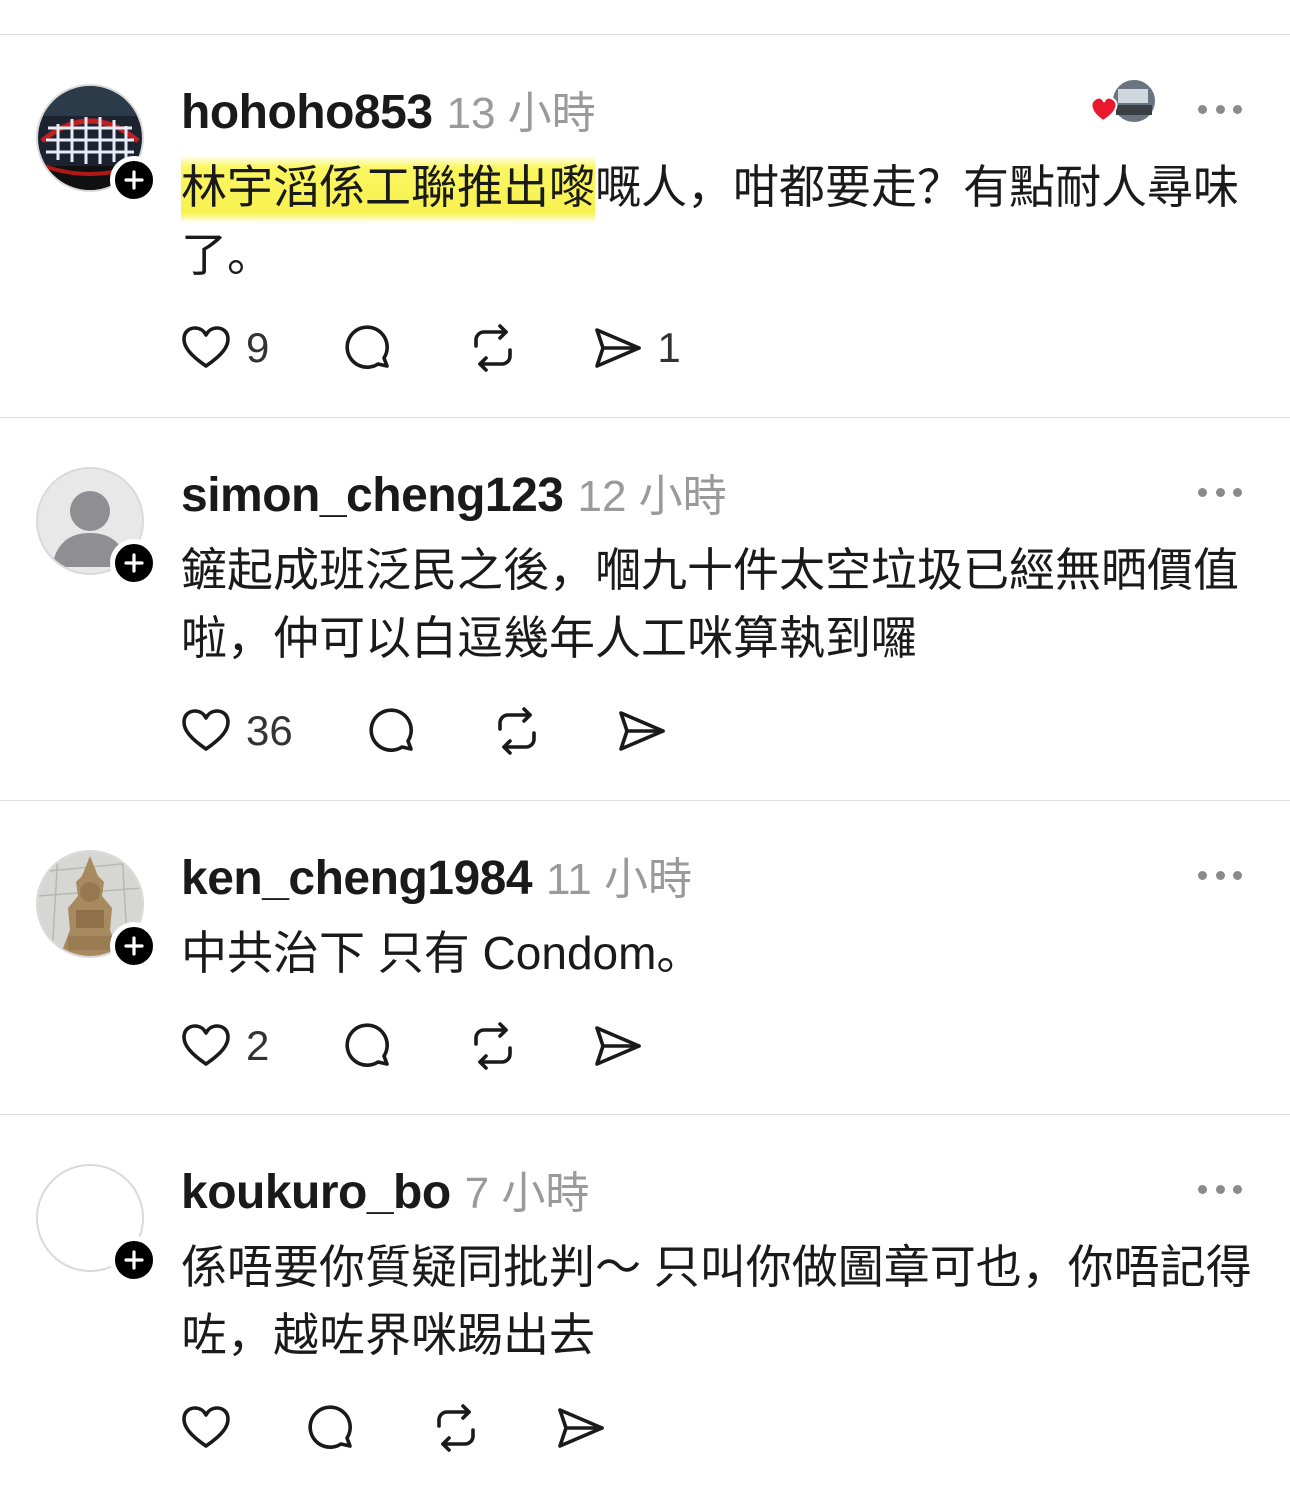  Describe the element at coordinates (652, 496) in the screenshot. I see `timestamp: 12 小時` at that location.